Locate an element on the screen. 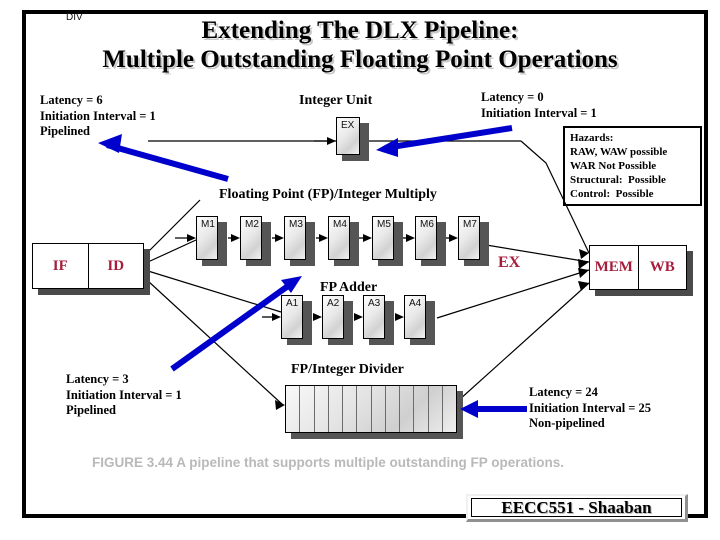 The width and height of the screenshot is (720, 540). stage-a2-label: A2 is located at coordinates (333, 303).